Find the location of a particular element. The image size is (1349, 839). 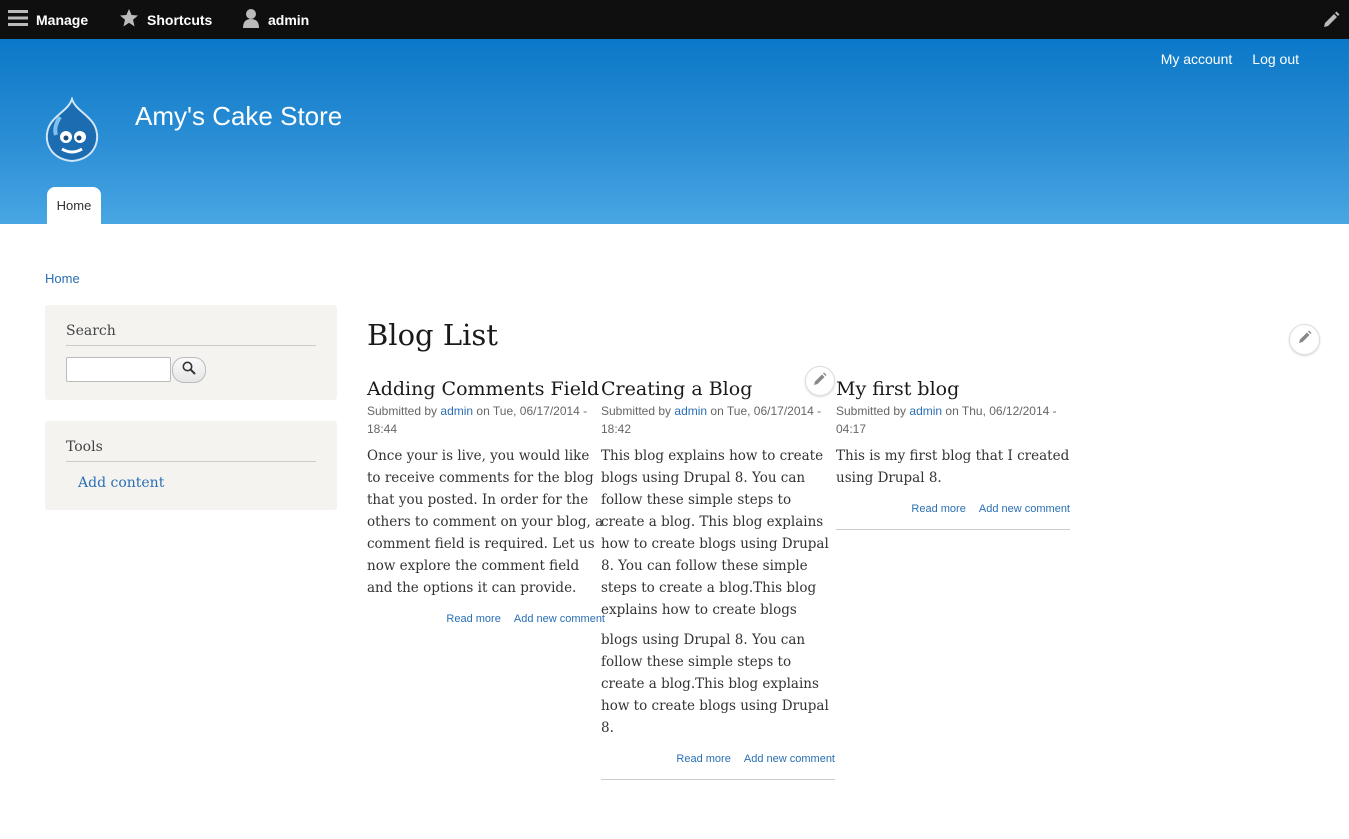

toolbar-shortcuts-label: Shortcuts is located at coordinates (180, 19).